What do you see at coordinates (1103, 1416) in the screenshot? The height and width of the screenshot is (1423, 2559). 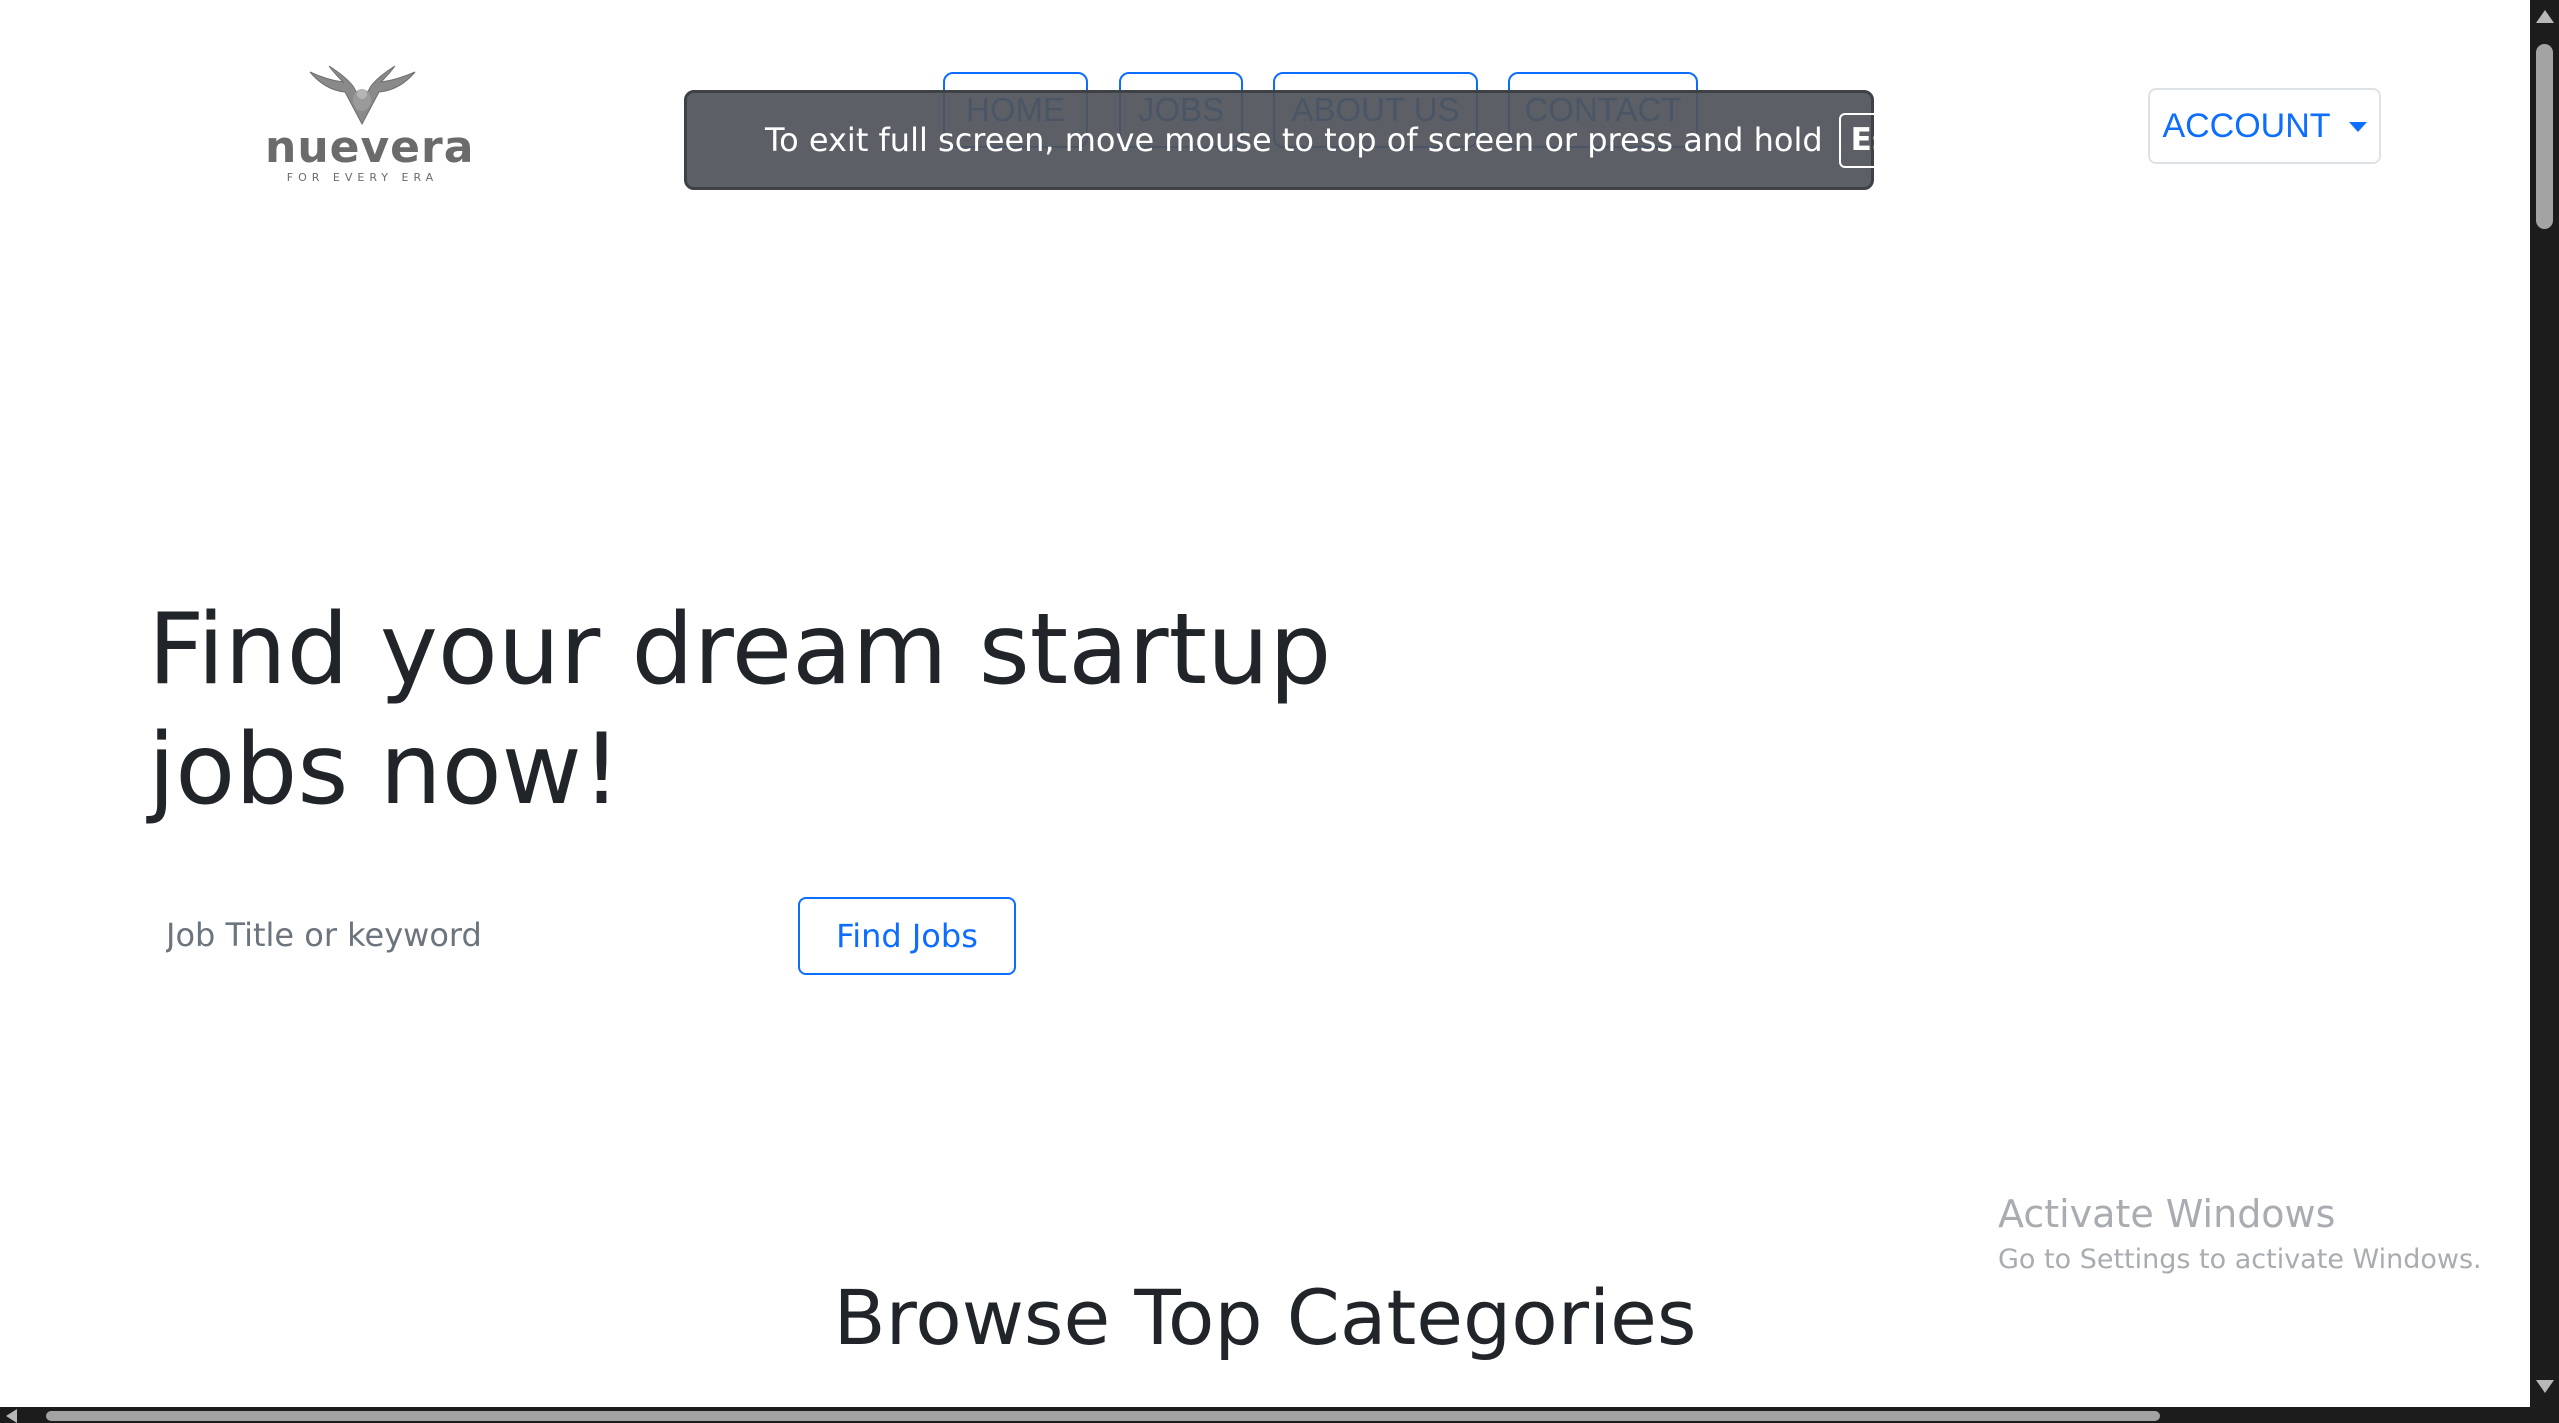 I see `horizontal-scroll-thumb` at bounding box center [1103, 1416].